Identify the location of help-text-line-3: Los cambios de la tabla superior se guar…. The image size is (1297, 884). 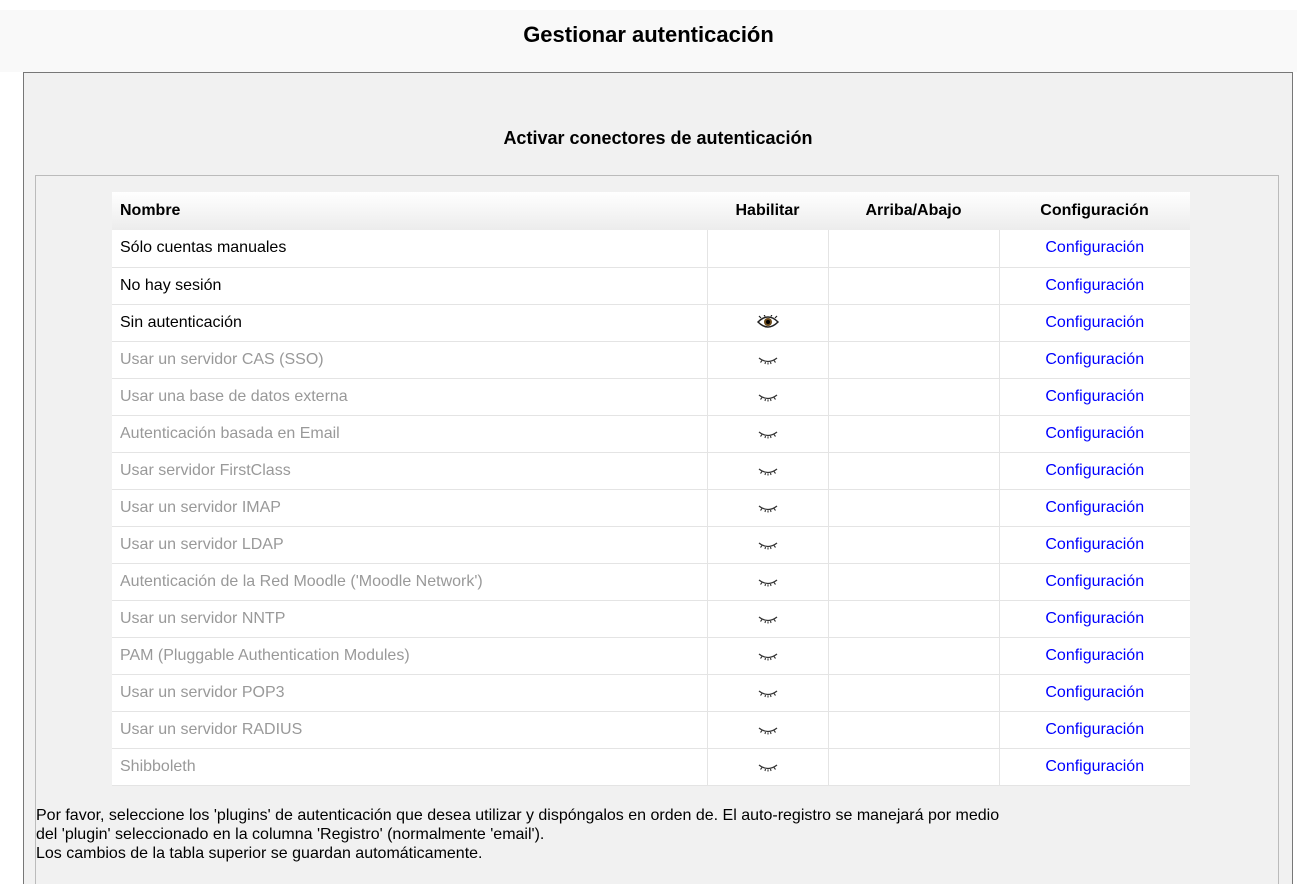
(259, 853).